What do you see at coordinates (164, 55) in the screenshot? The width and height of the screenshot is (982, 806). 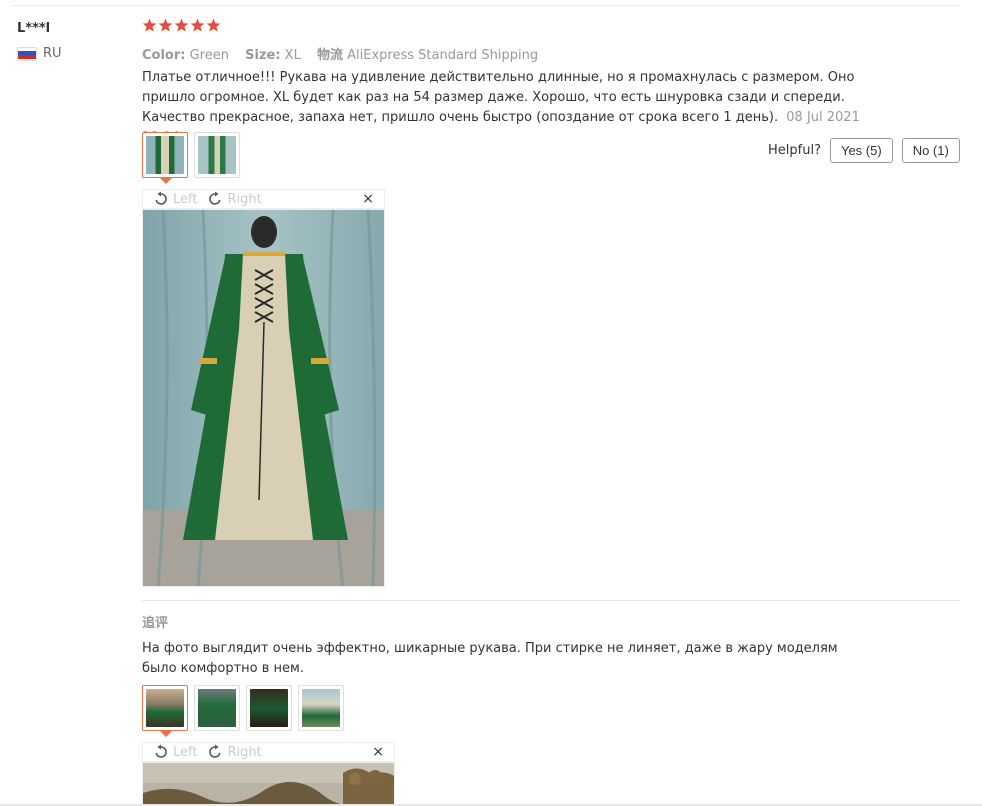 I see `color-label: Color:` at bounding box center [164, 55].